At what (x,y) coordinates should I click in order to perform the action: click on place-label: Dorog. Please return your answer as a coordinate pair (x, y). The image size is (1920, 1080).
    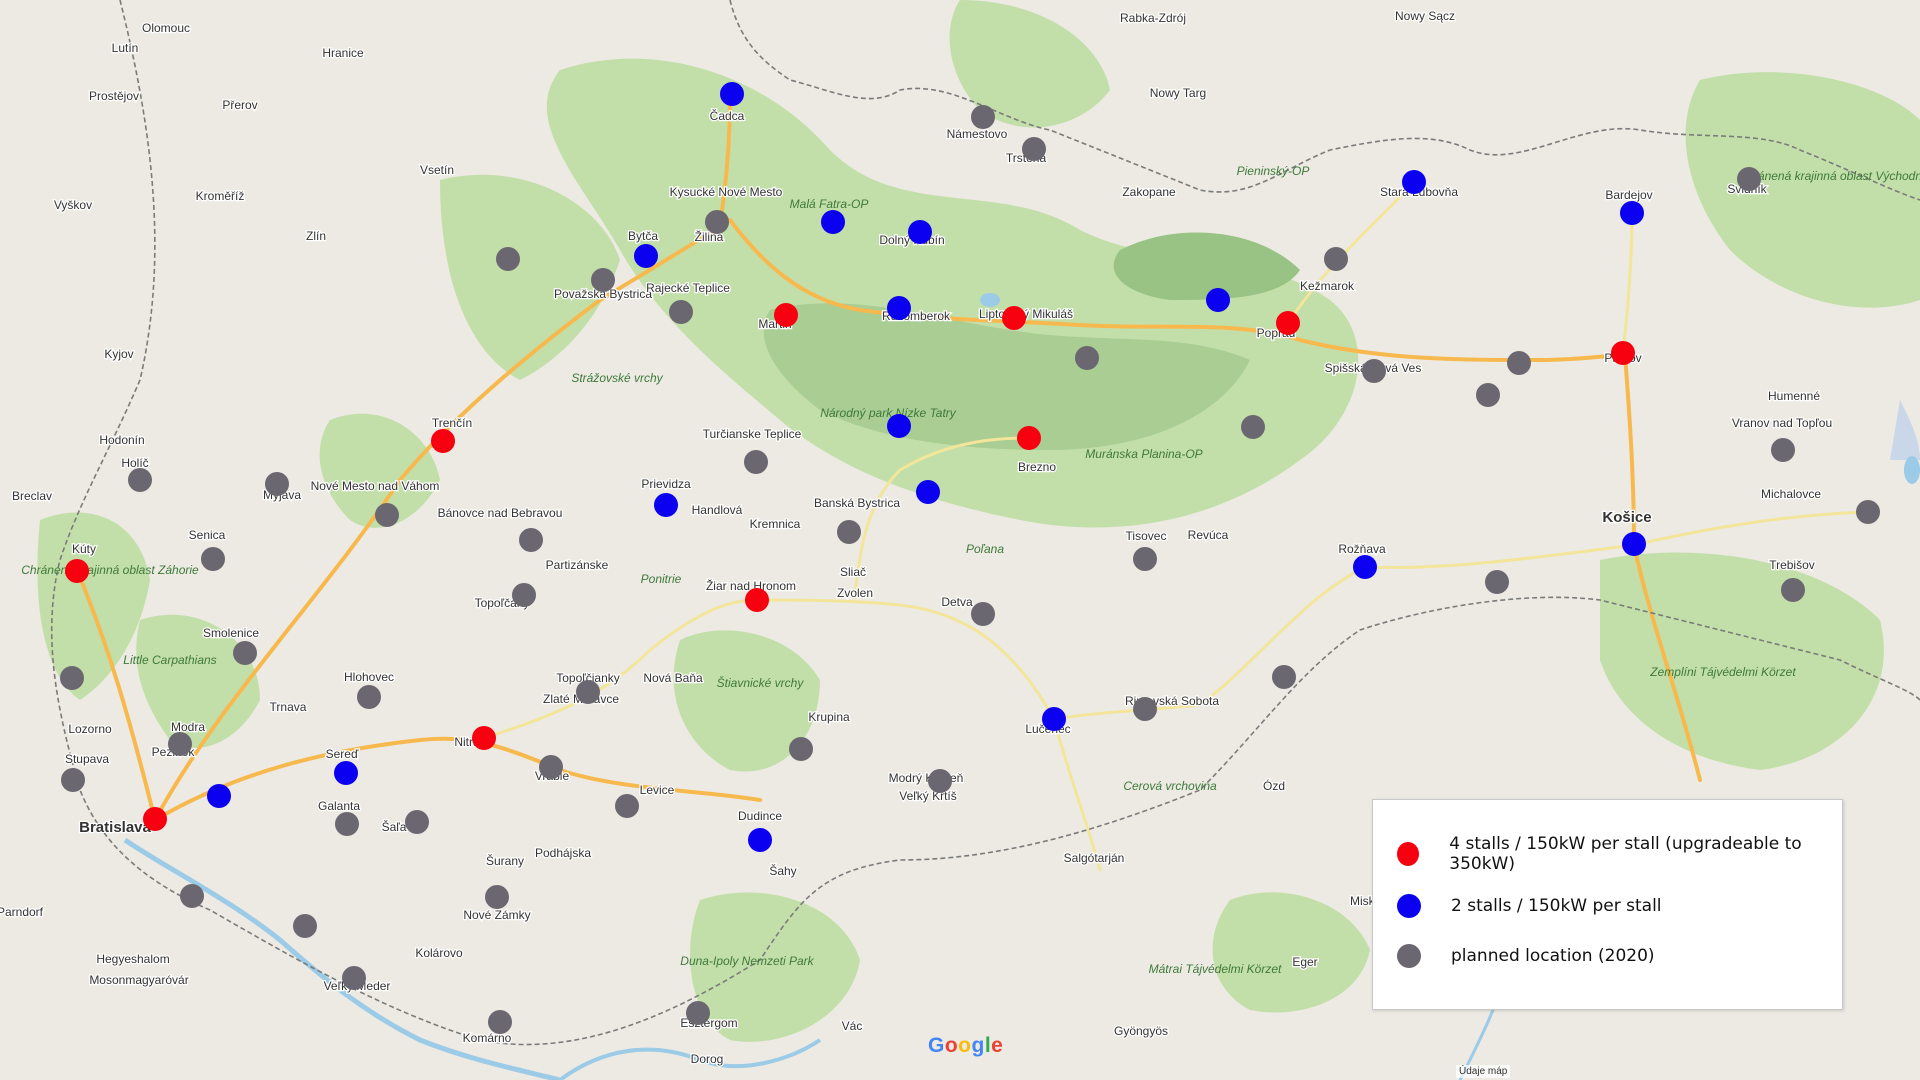
    Looking at the image, I should click on (707, 1059).